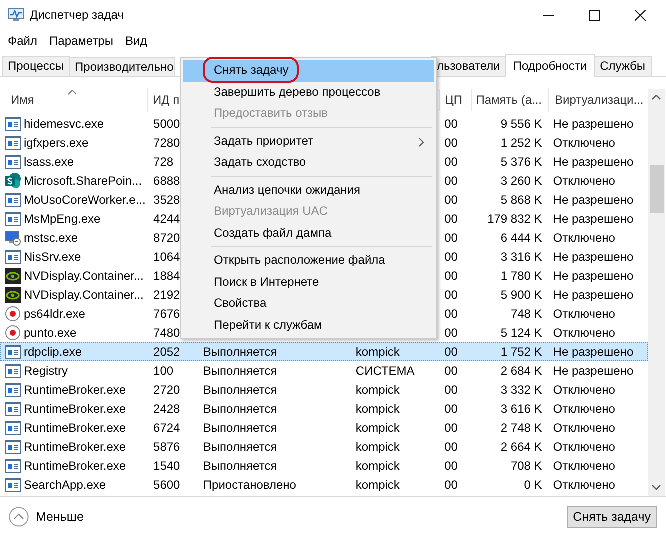  I want to click on memory-cell: 3 616 K, so click(521, 409).